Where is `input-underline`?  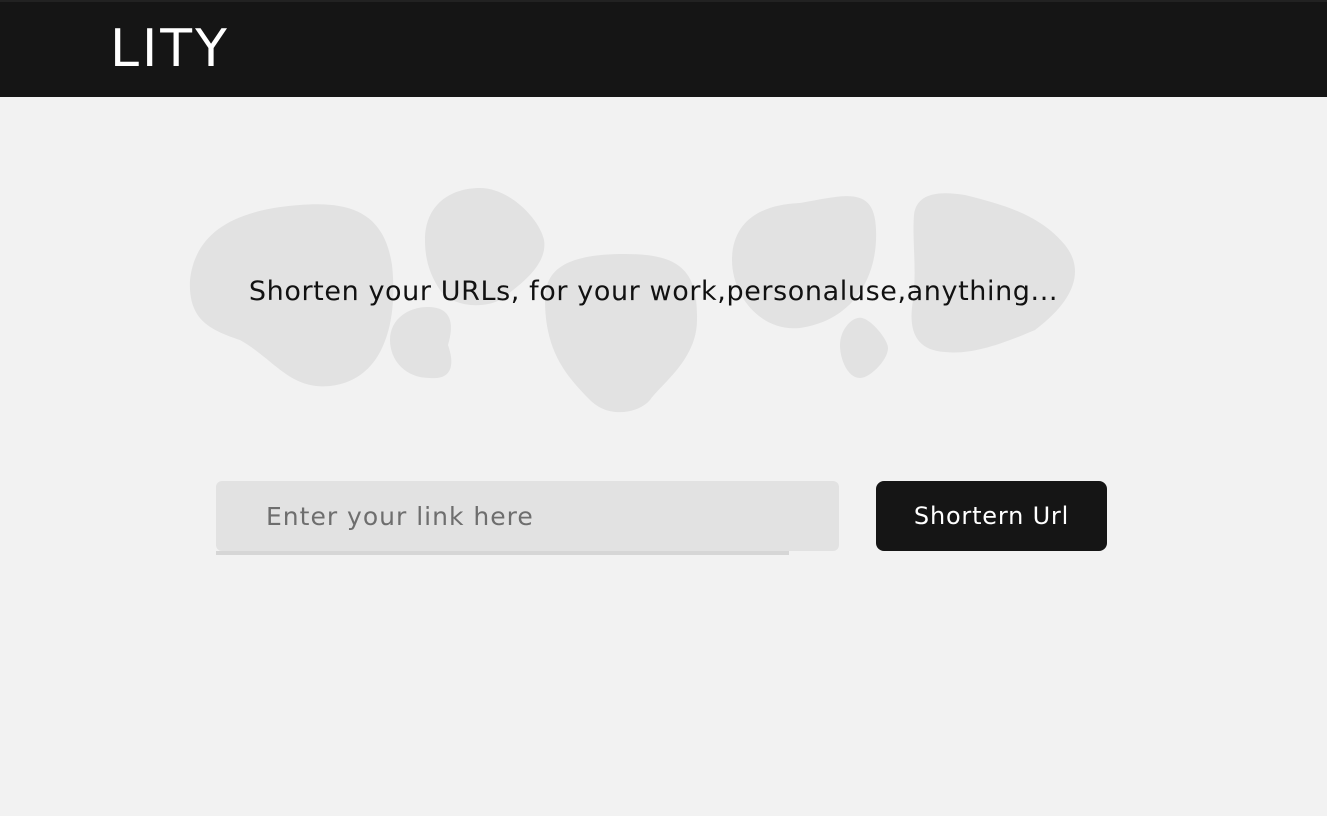
input-underline is located at coordinates (502, 553).